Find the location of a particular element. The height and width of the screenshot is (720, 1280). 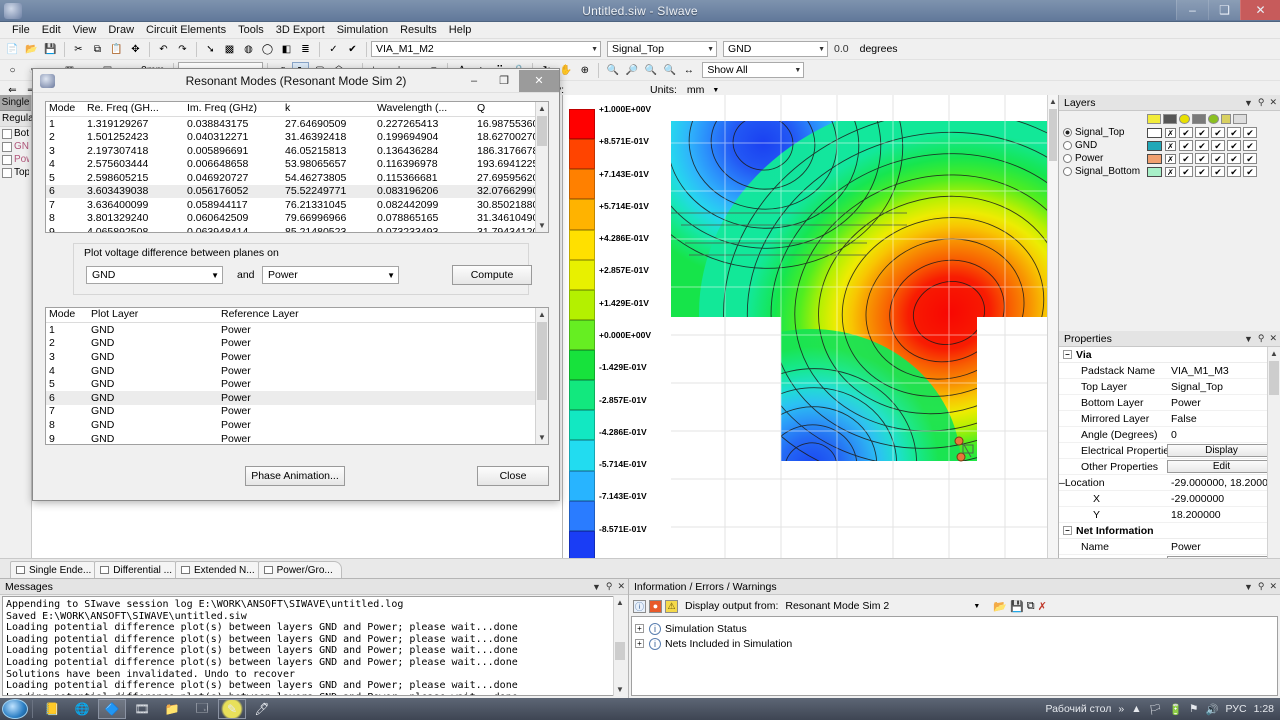

property-row: Top Layer Signal_Top is located at coordinates (1169, 387).